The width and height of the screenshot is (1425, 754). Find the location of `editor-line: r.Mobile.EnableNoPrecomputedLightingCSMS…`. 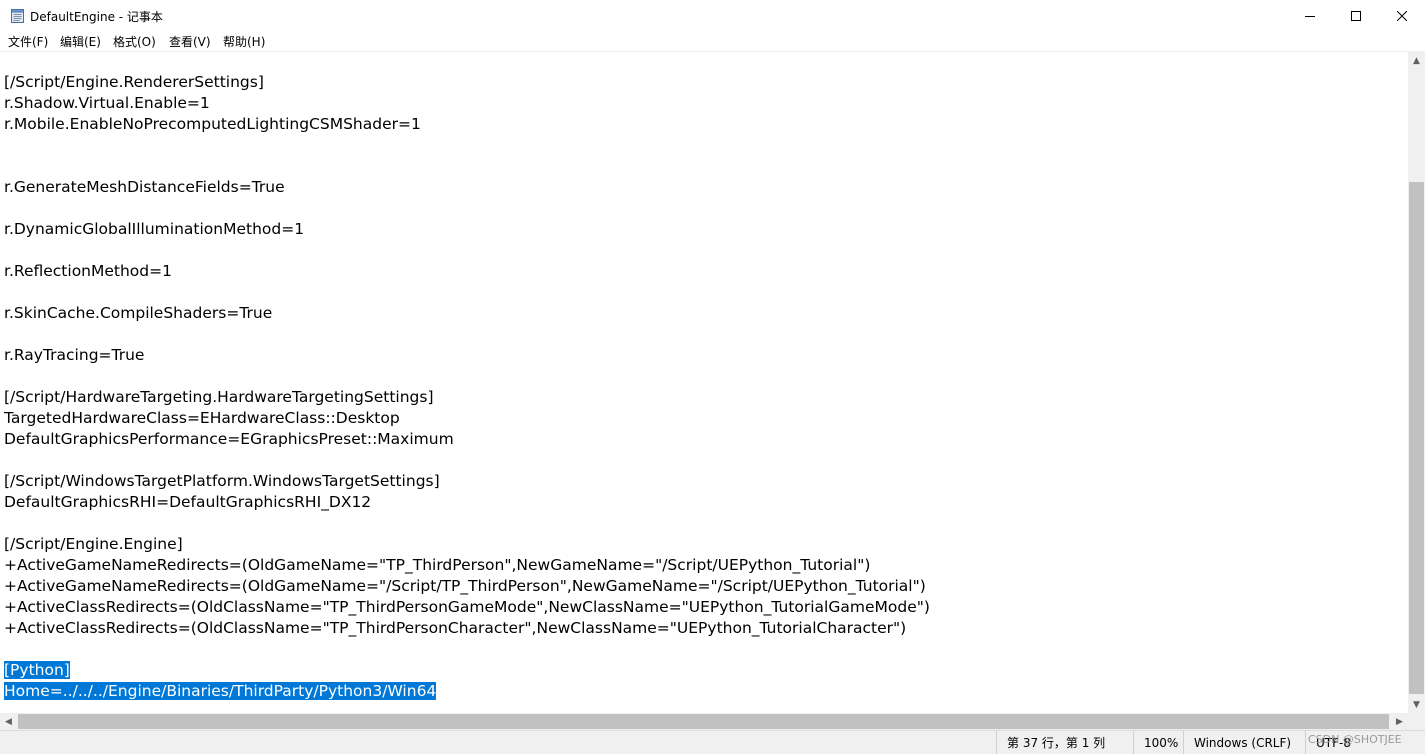

editor-line: r.Mobile.EnableNoPrecomputedLightingCSMS… is located at coordinates (212, 124).